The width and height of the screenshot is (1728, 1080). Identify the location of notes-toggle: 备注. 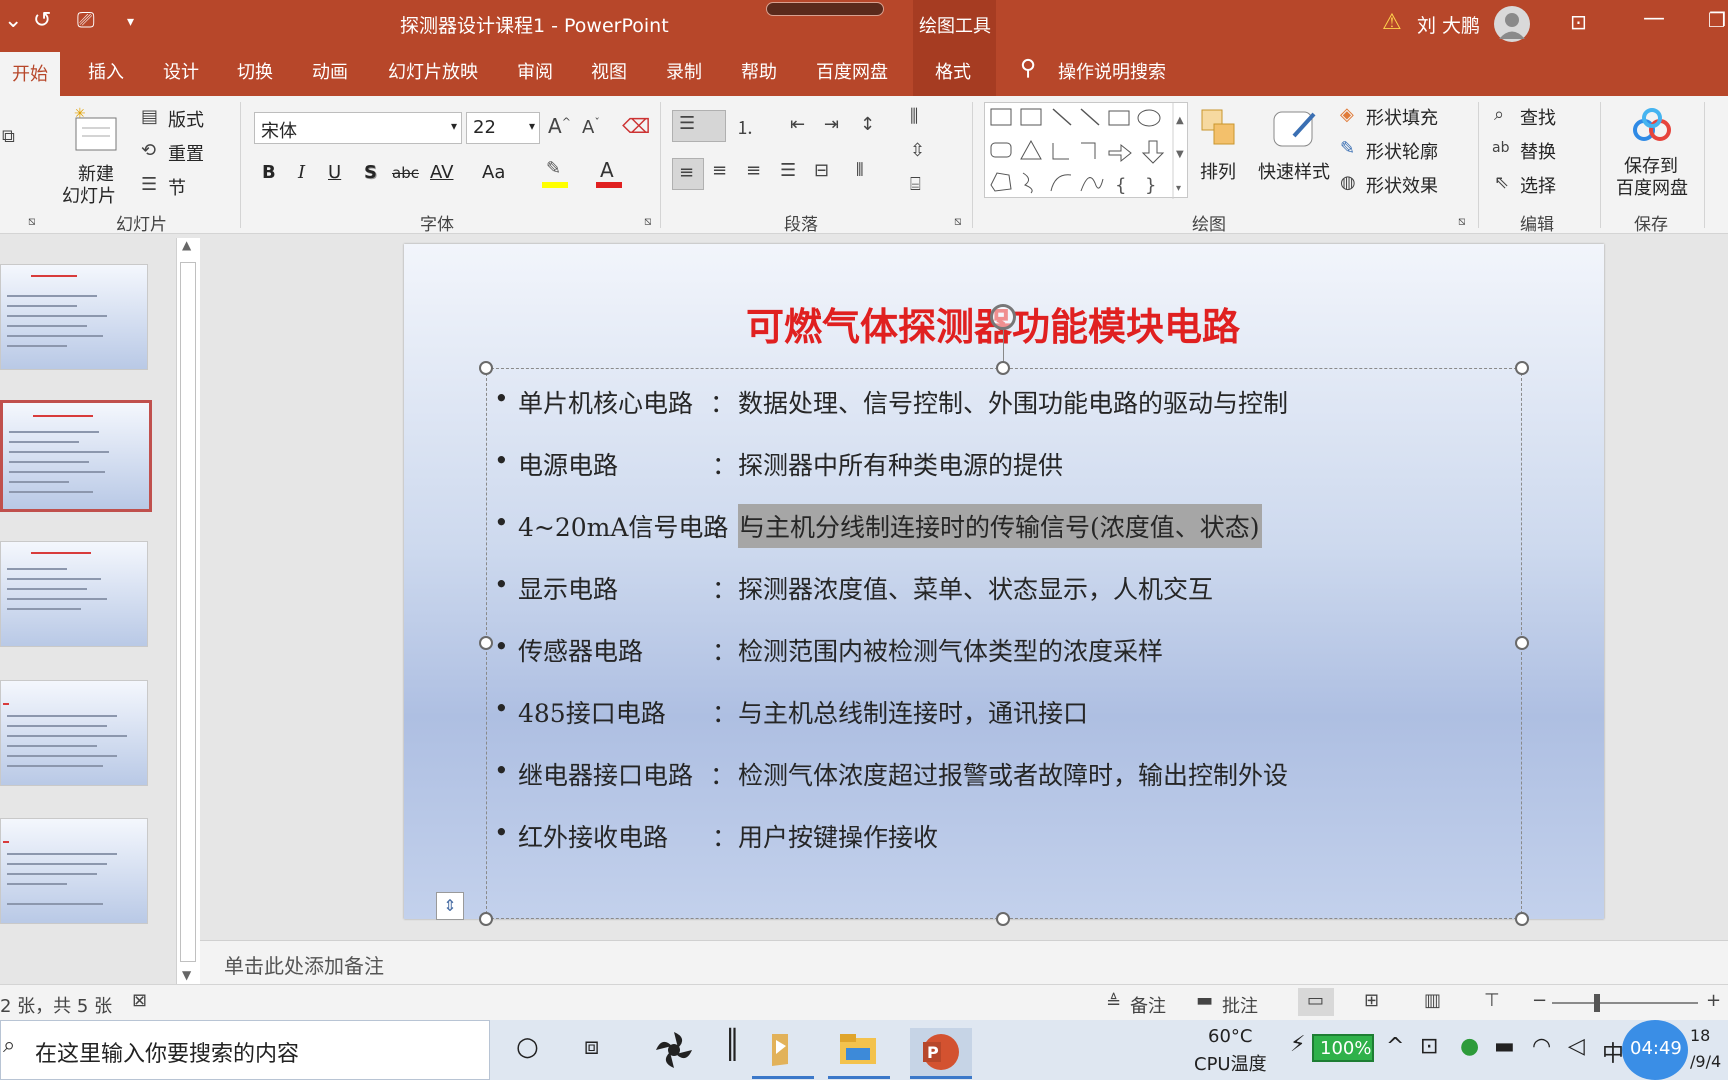
(1148, 1005).